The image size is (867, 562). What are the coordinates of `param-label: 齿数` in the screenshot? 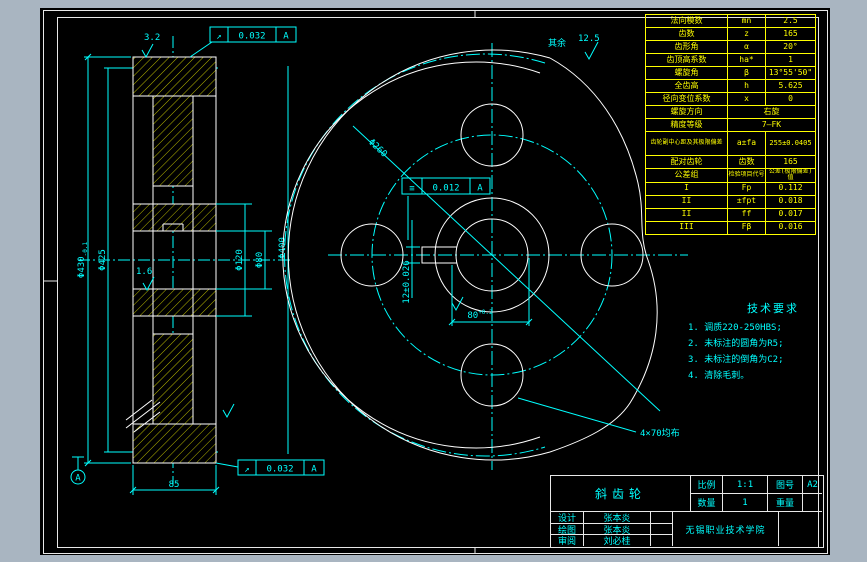 It's located at (686, 34).